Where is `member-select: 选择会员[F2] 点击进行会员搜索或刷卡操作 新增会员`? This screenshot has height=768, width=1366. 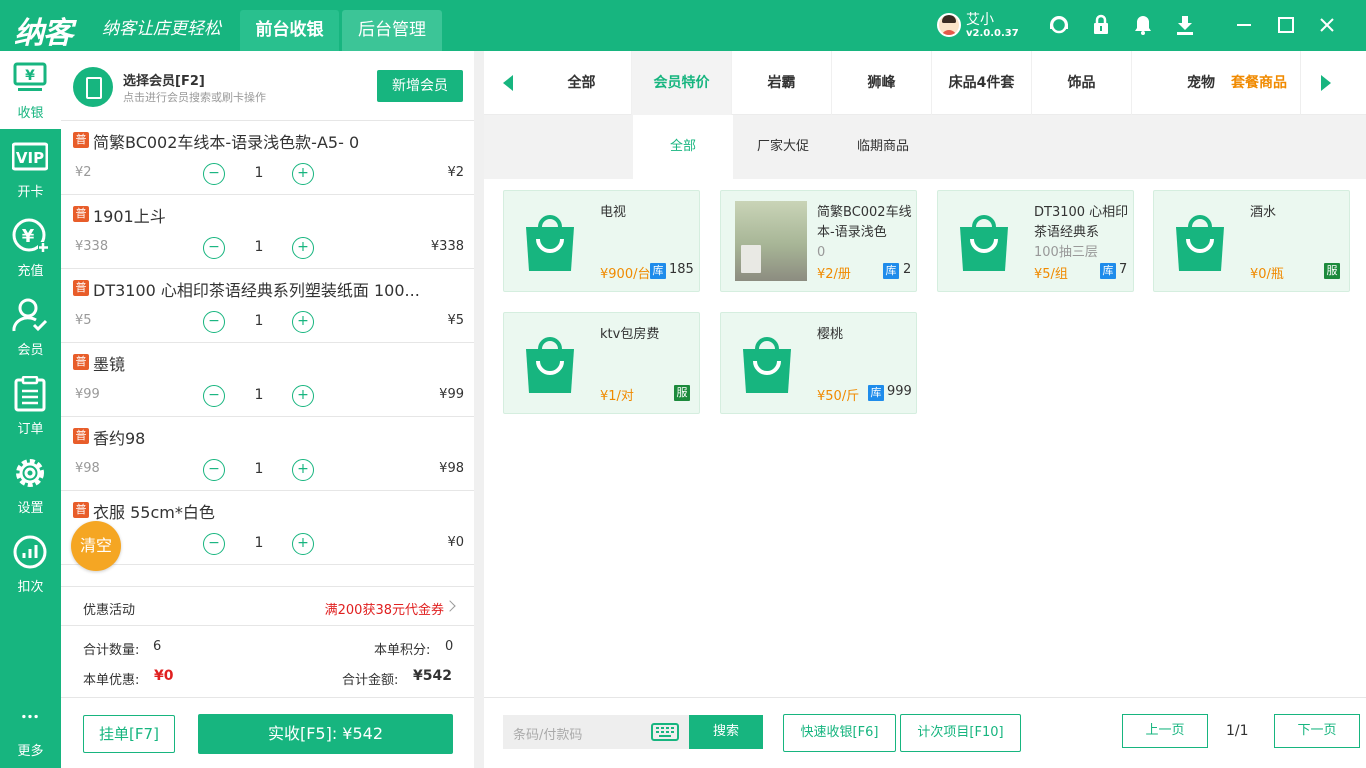
member-select: 选择会员[F2] 点击进行会员搜索或刷卡操作 新增会员 is located at coordinates (267, 86).